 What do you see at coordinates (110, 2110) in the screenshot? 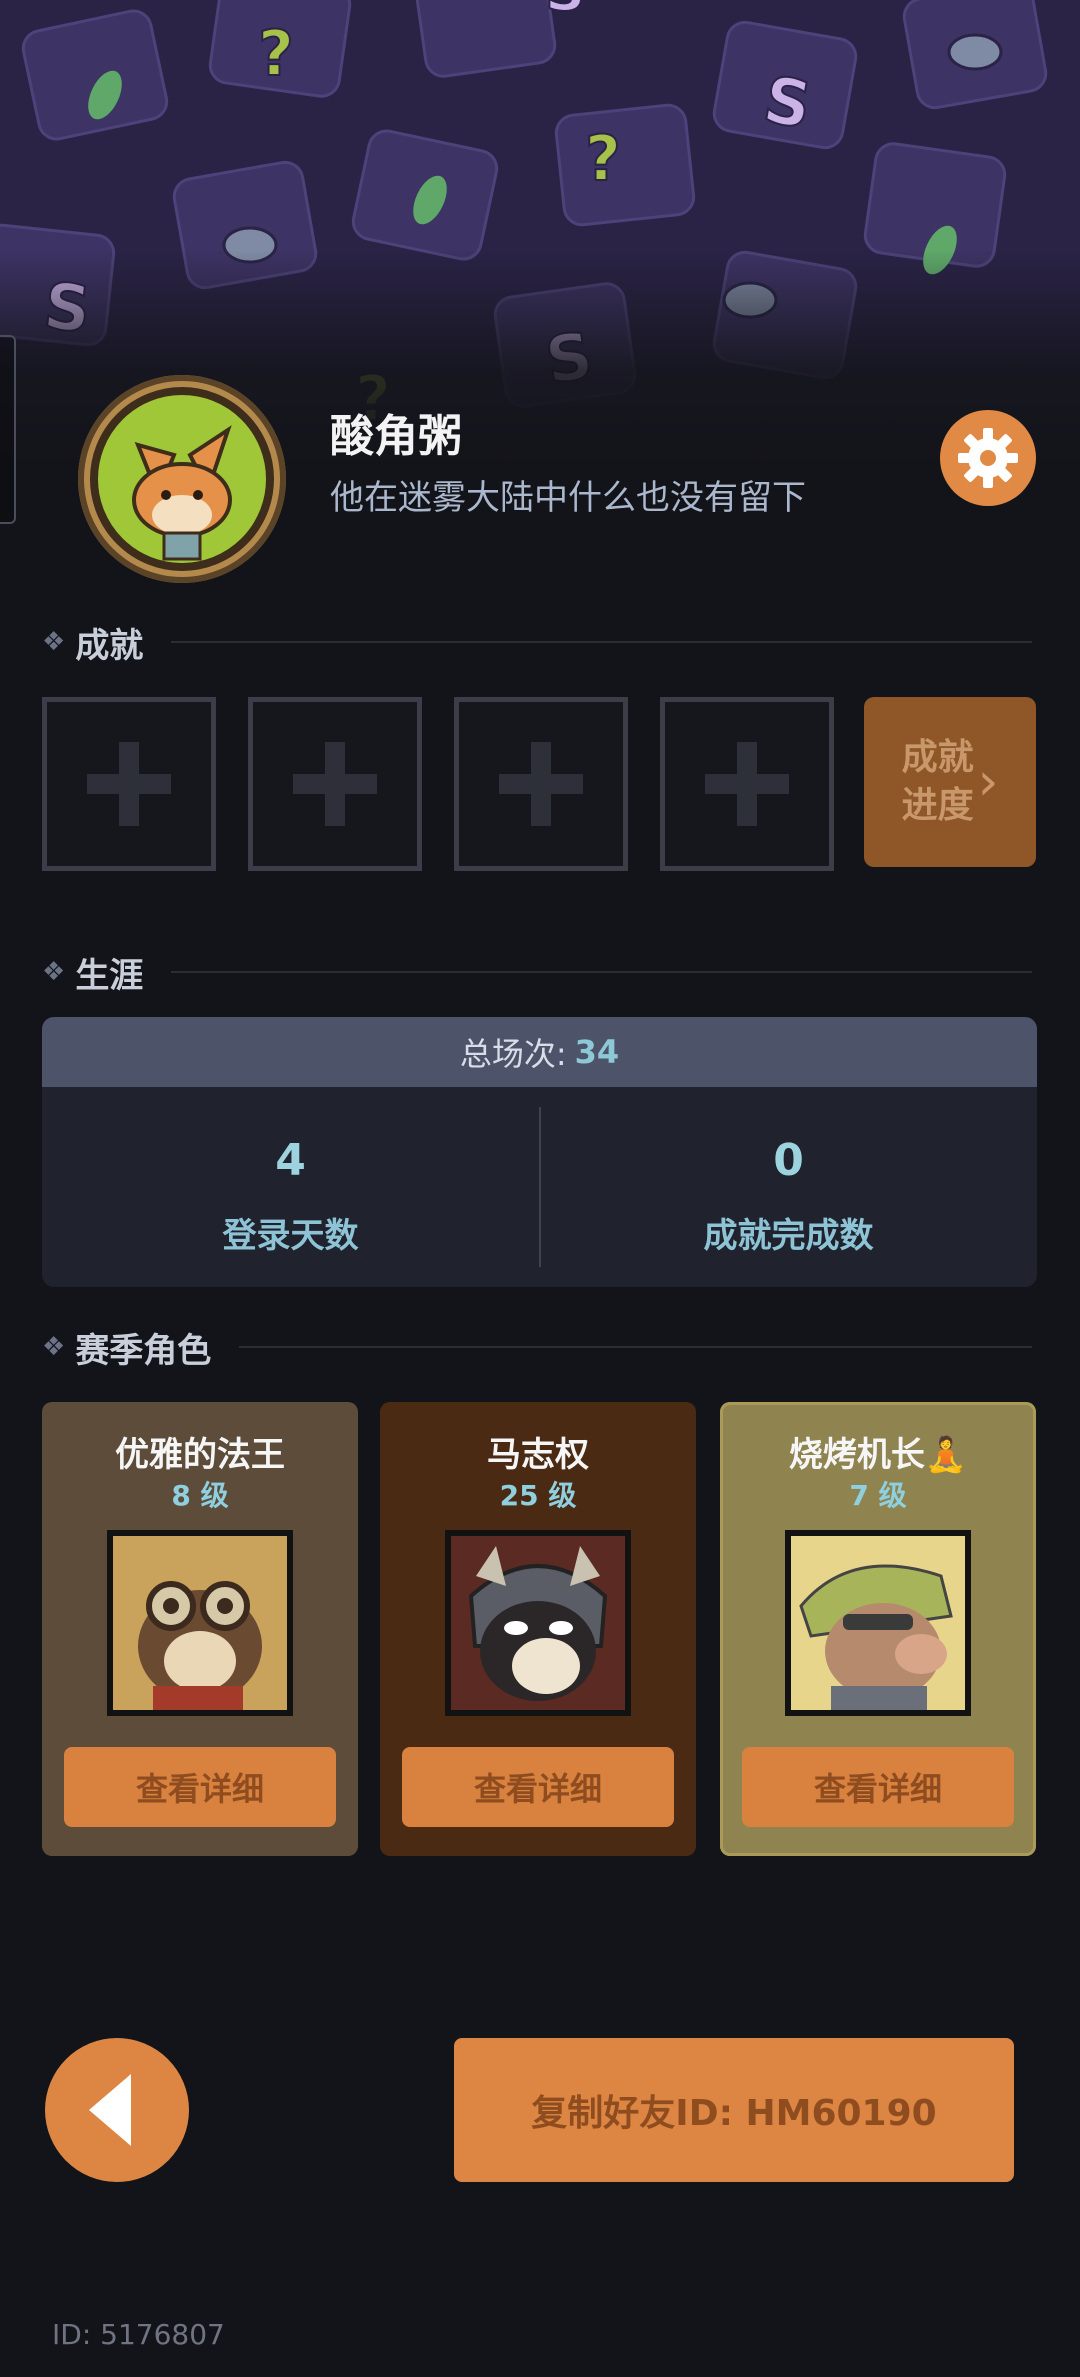
I see `back-arrow-icon` at bounding box center [110, 2110].